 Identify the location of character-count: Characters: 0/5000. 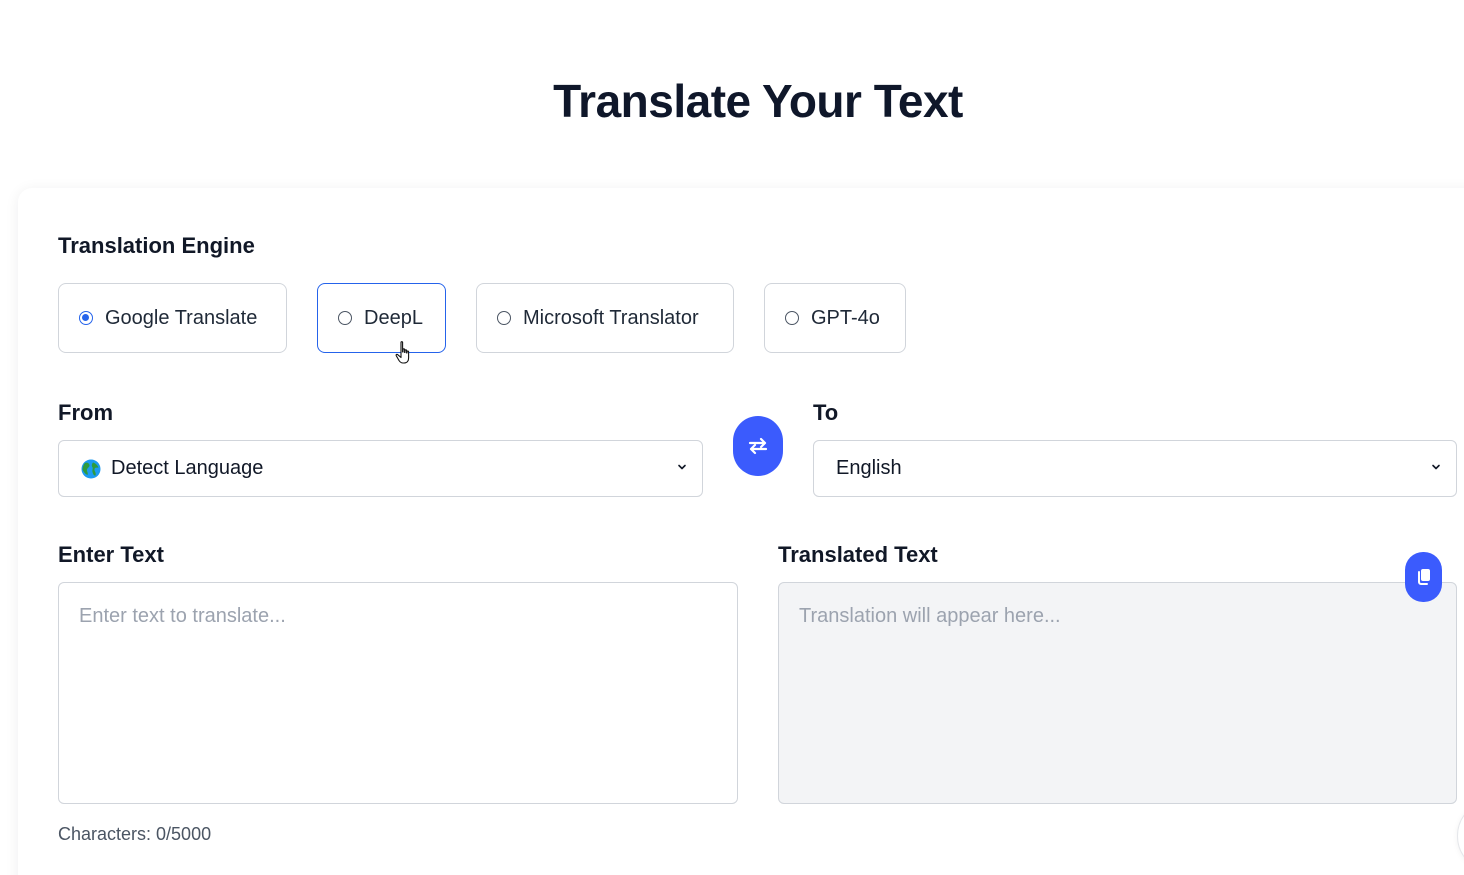
(135, 834).